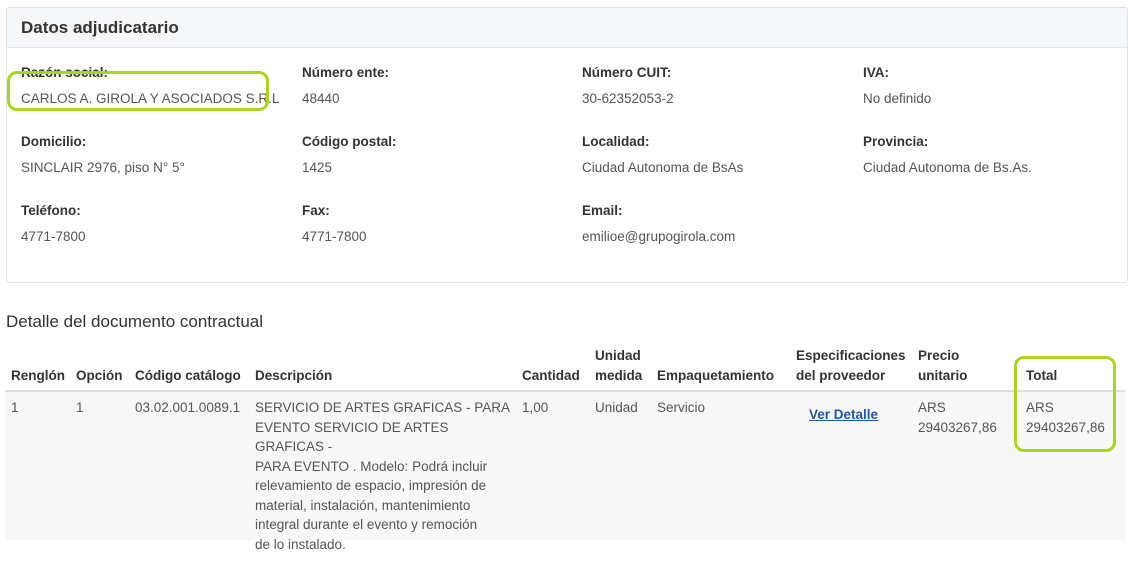  What do you see at coordinates (363, 505) in the screenshot?
I see `description-line: material, instalación, mantenimiento` at bounding box center [363, 505].